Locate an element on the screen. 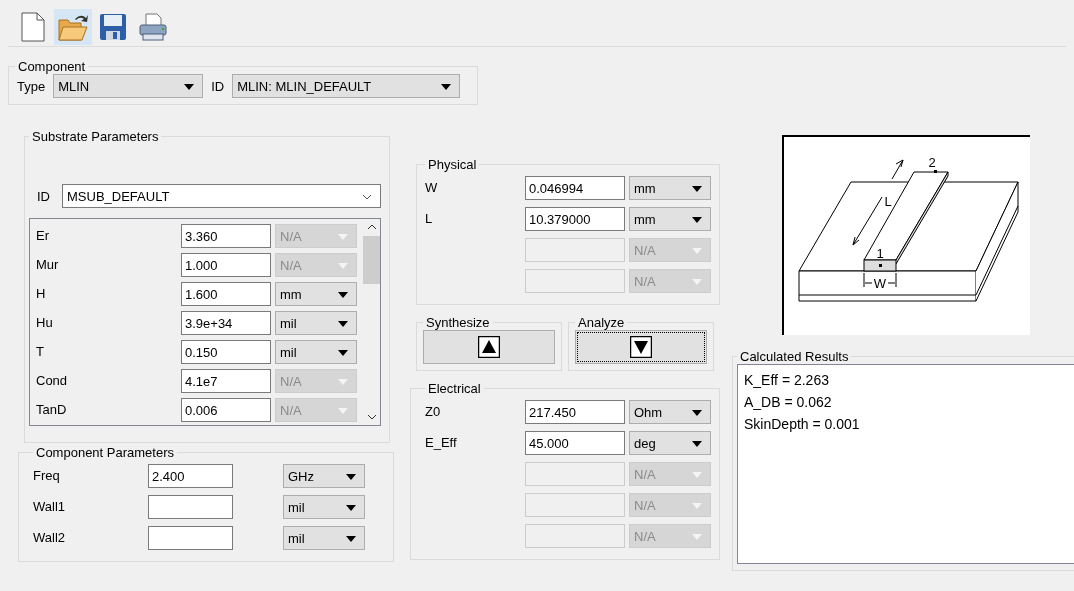  type-dropdown: MLIN is located at coordinates (128, 86).